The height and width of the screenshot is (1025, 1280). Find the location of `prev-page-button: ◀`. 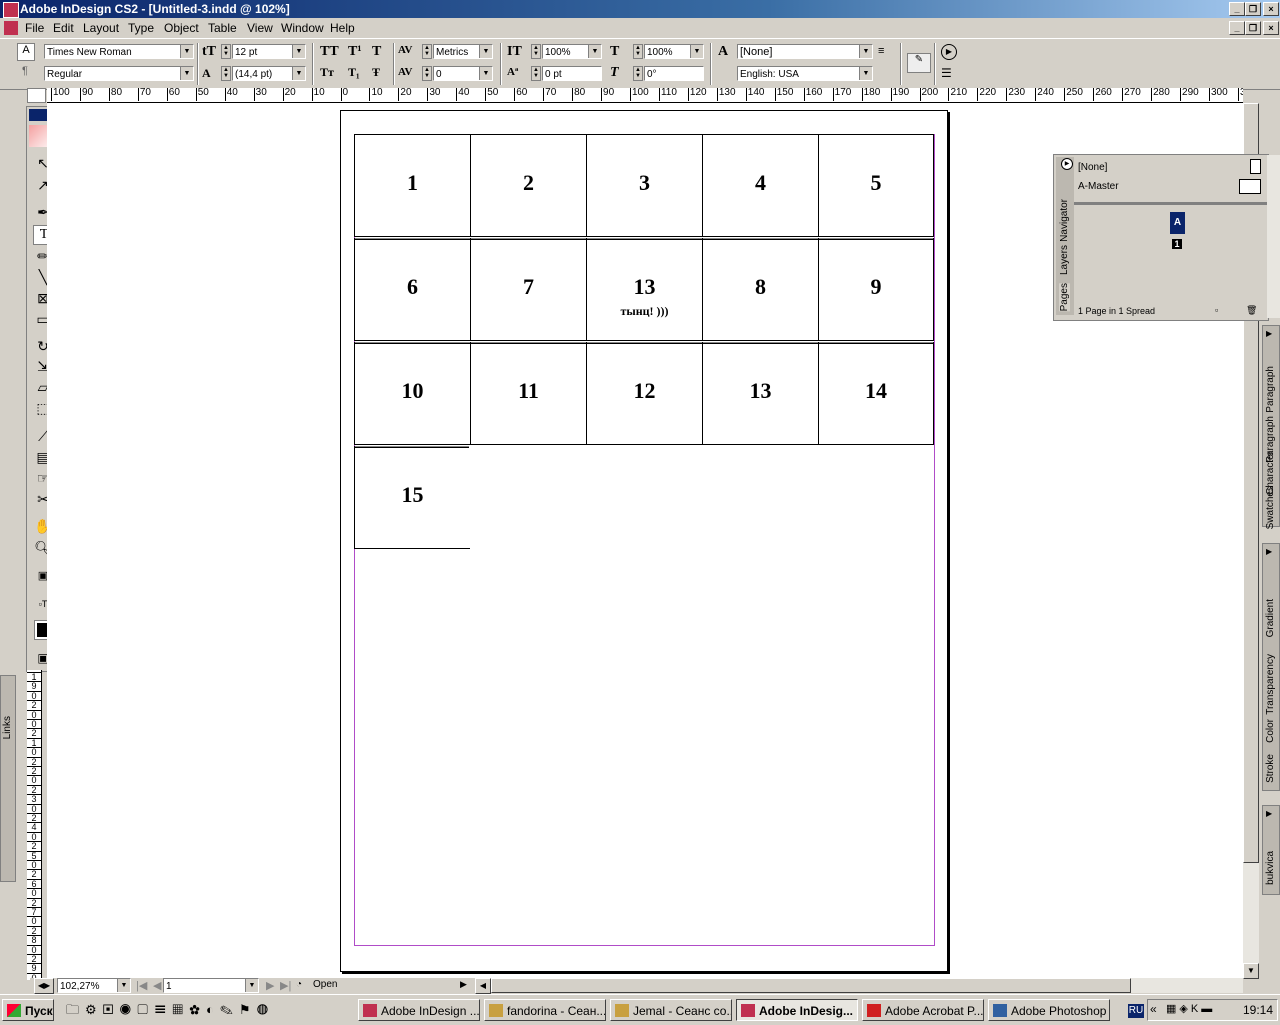

prev-page-button: ◀ is located at coordinates (157, 985).